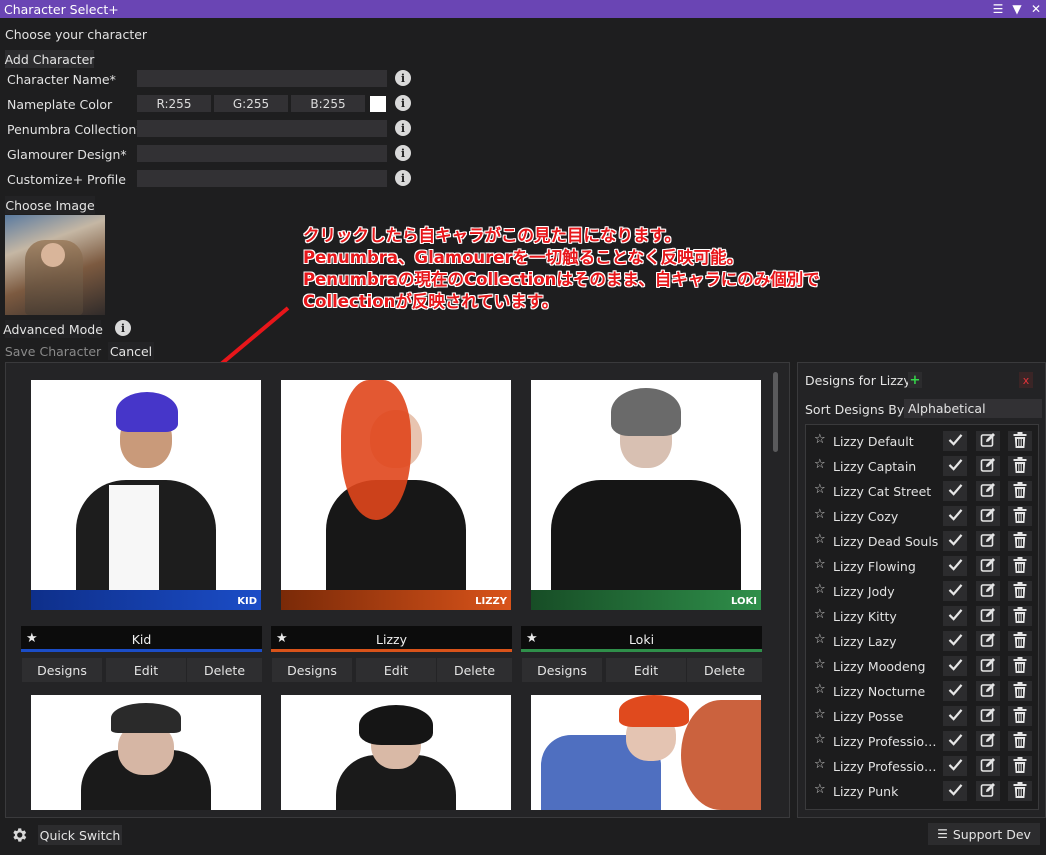 Image resolution: width=1046 pixels, height=855 pixels. Describe the element at coordinates (922, 491) in the screenshot. I see `design-row: ☆ Lizzy Cat Street` at that location.